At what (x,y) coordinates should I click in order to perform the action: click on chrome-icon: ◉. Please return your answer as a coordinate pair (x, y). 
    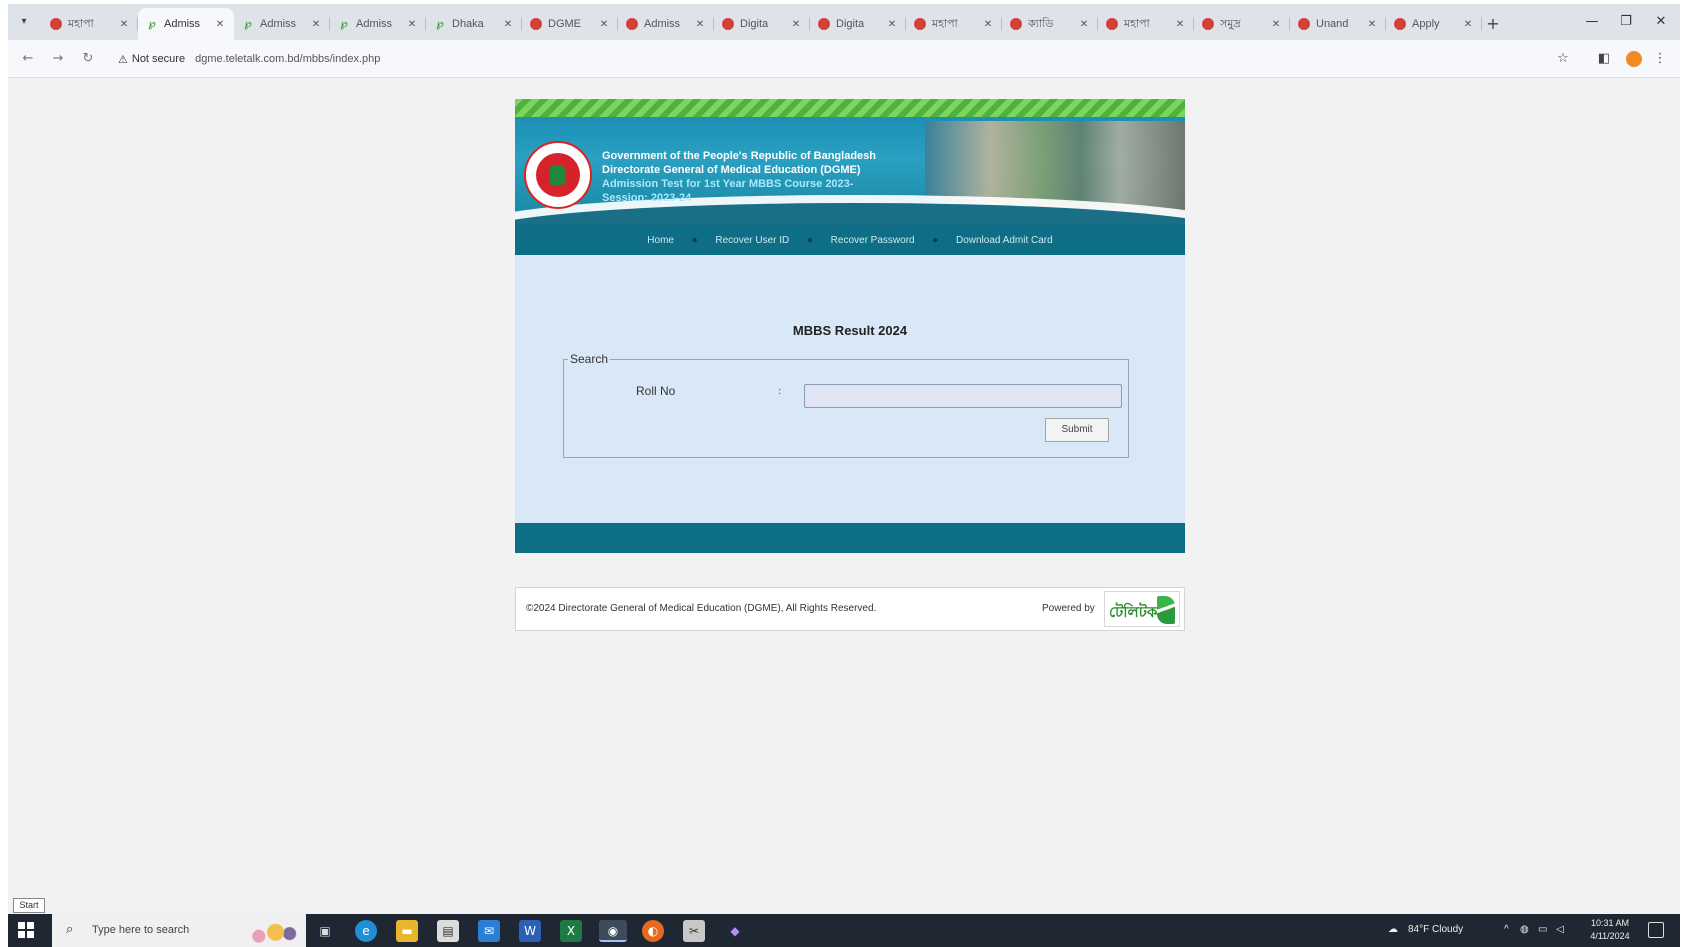
    Looking at the image, I should click on (613, 931).